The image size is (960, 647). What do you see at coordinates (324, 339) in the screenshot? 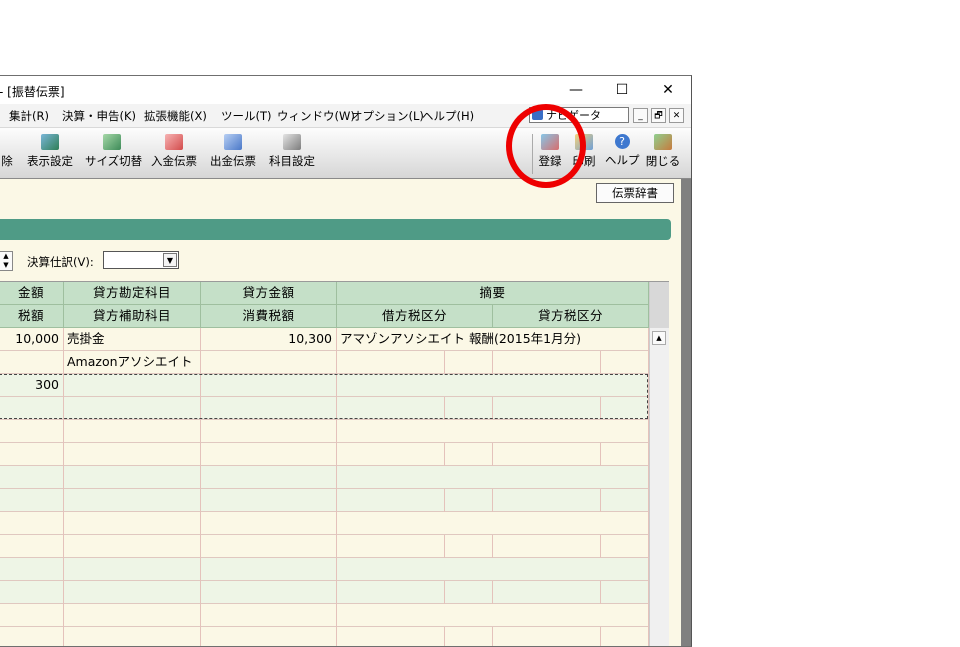
I see `table-row: 10,000 売掛金 10,300 アマゾンアソシエイト 報酬(2015年1月分)` at bounding box center [324, 339].